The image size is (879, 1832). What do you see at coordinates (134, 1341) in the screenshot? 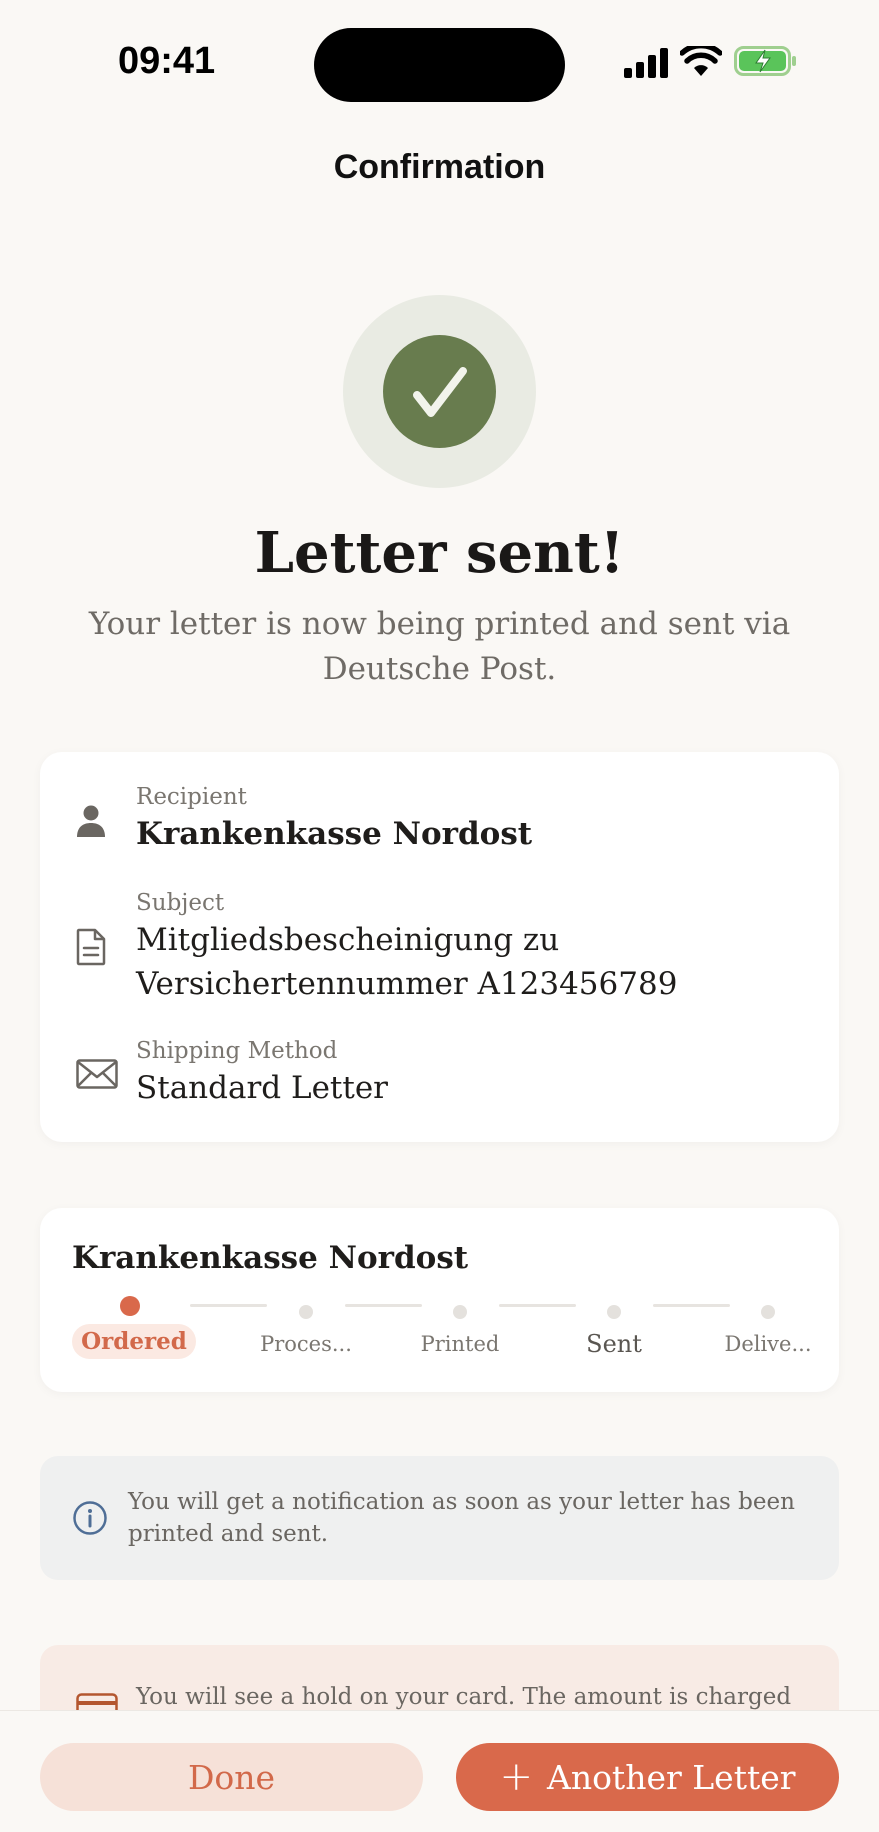
I see `step-label-ordered: Ordered` at bounding box center [134, 1341].